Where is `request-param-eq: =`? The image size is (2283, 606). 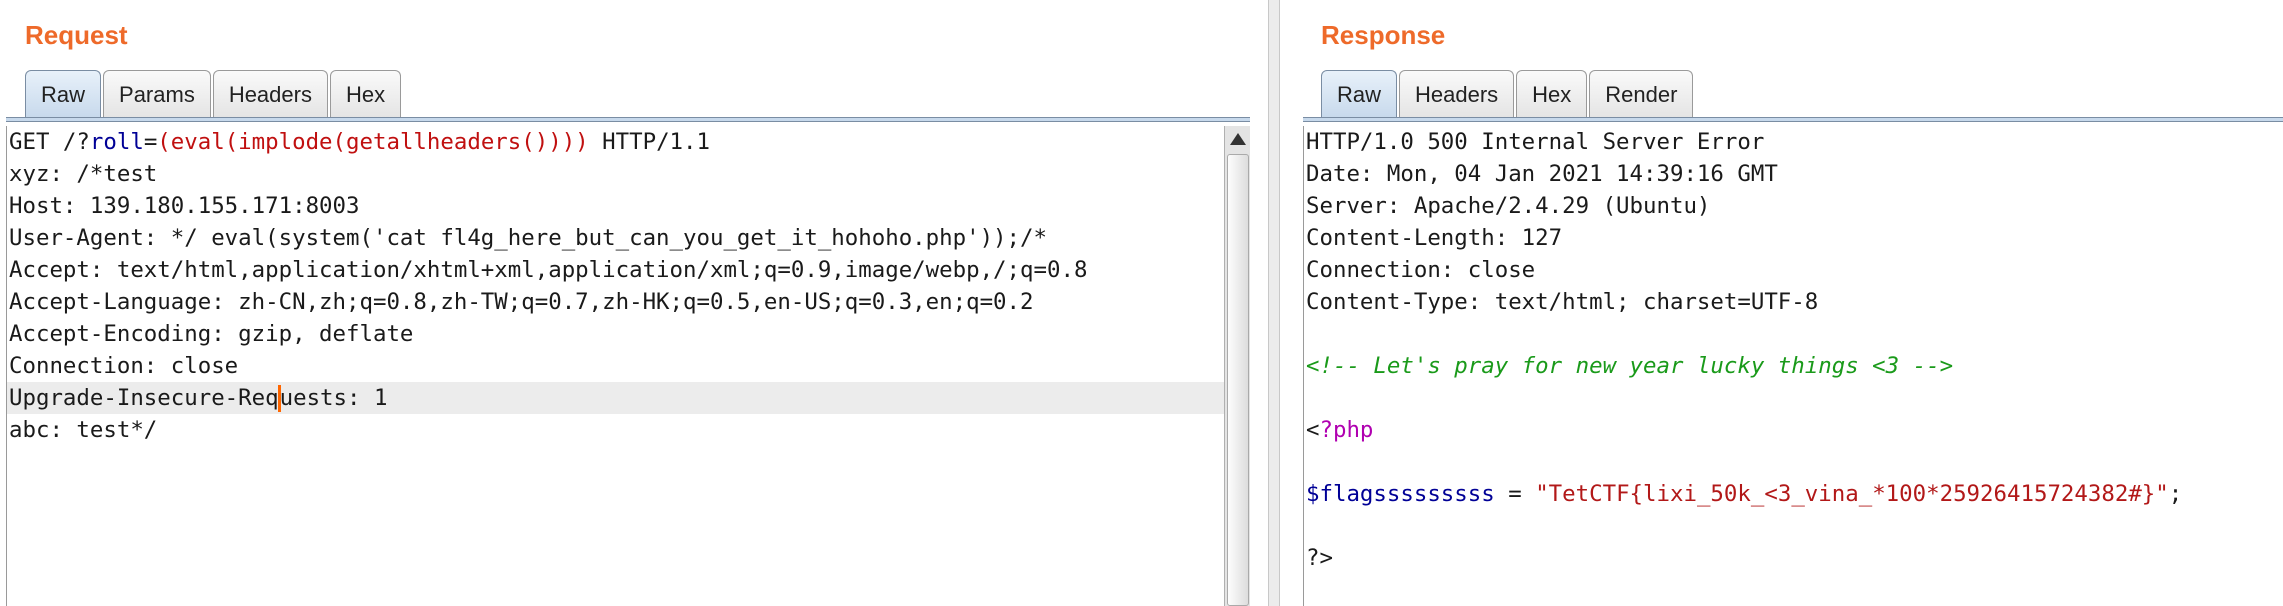
request-param-eq: = is located at coordinates (150, 142).